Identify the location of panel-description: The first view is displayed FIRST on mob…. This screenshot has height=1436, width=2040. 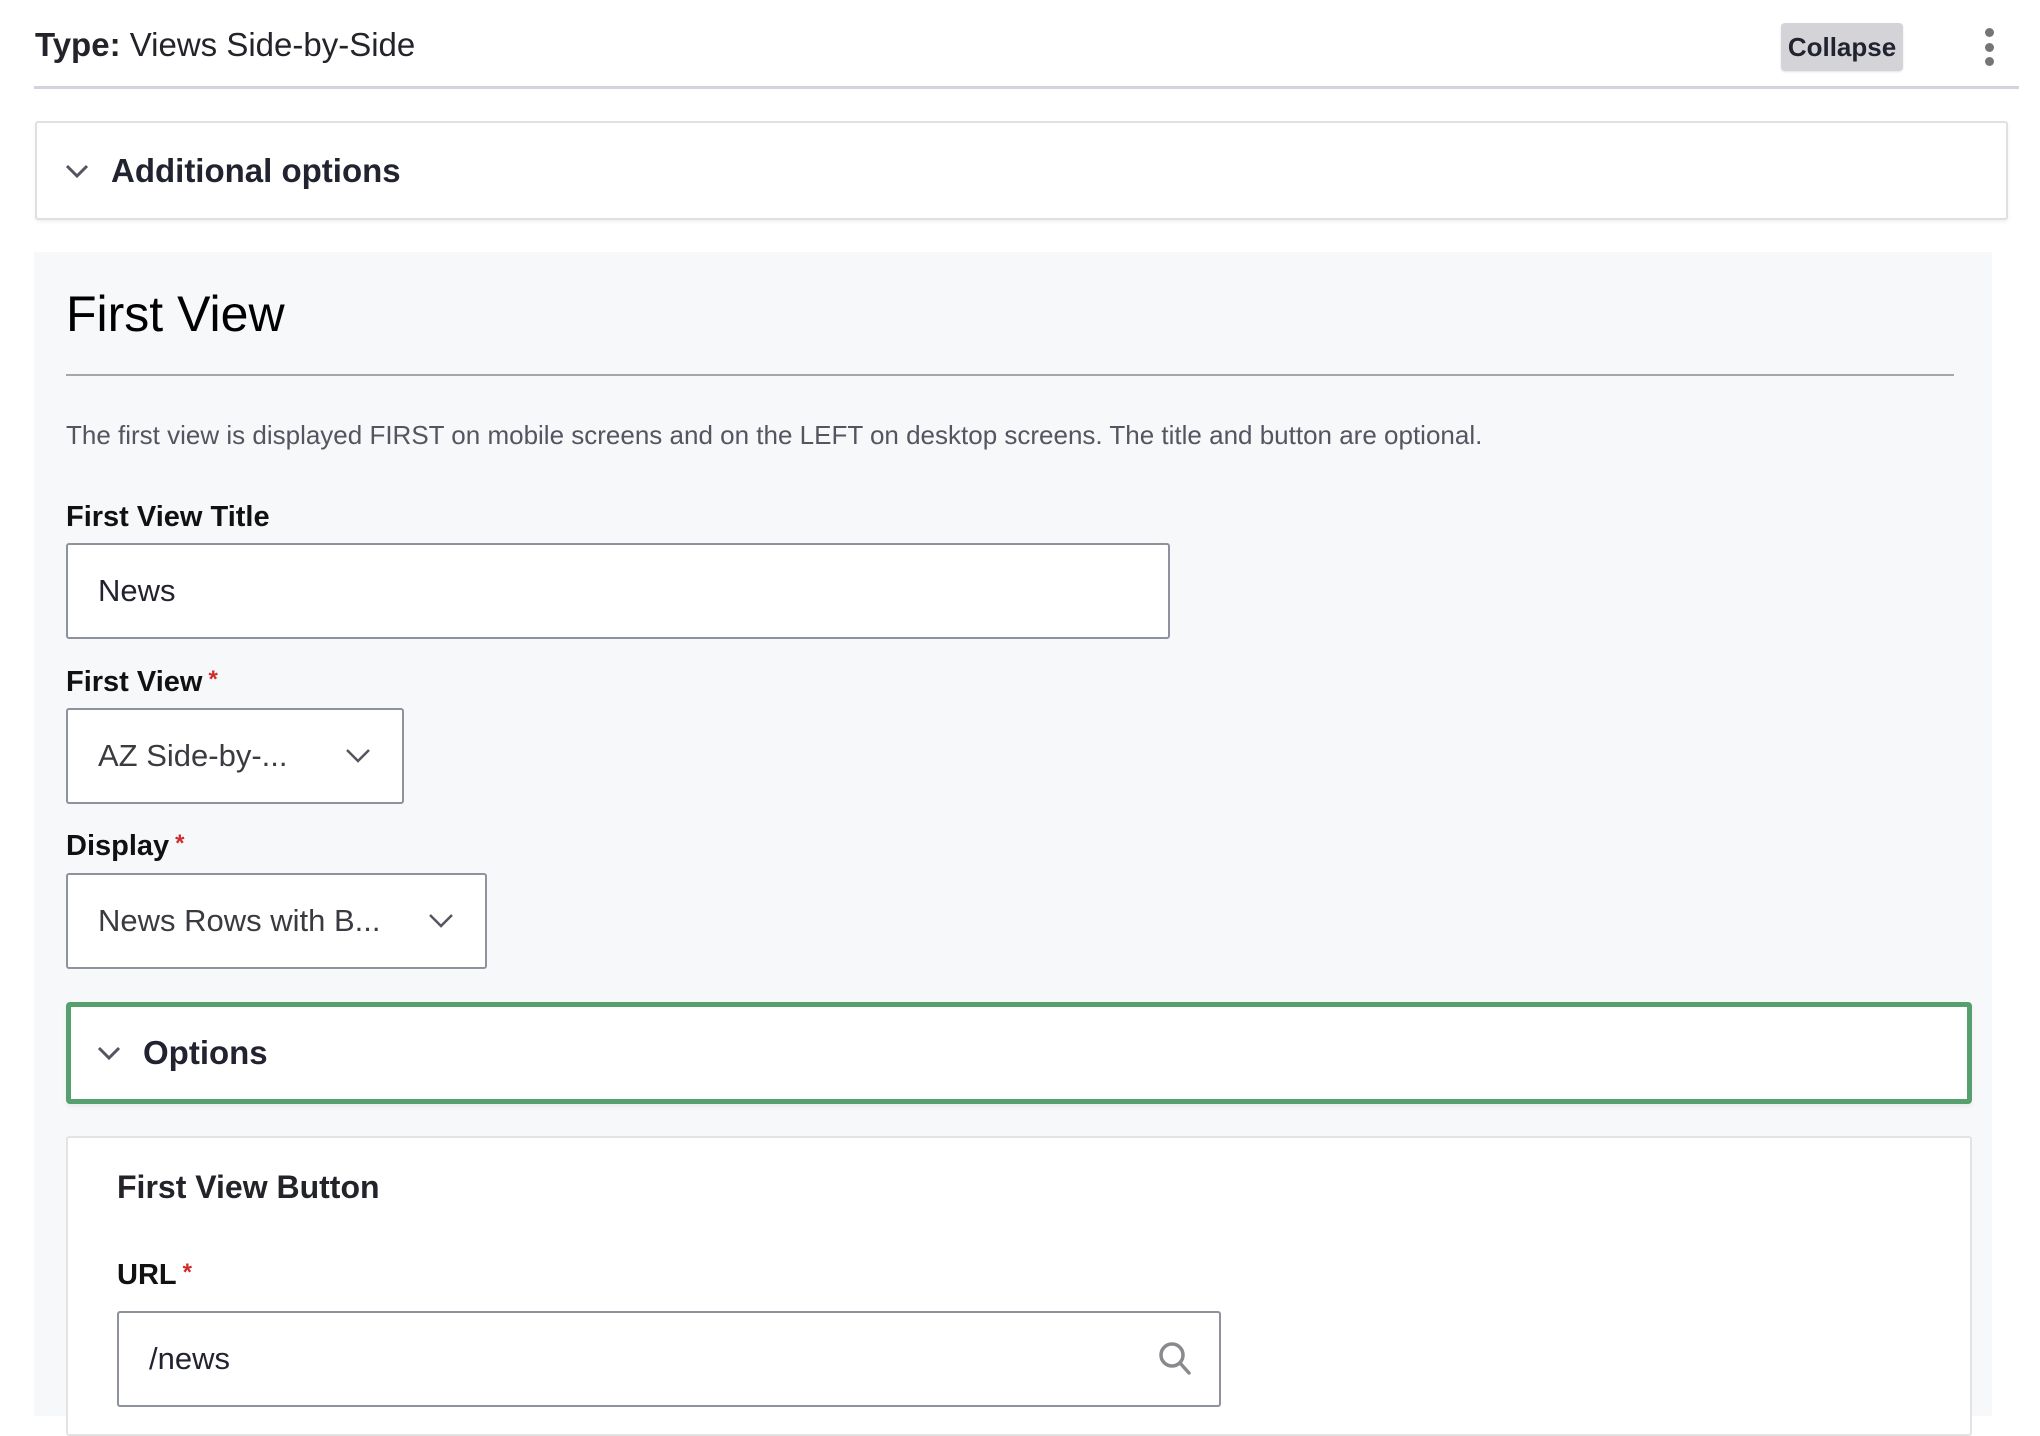
(774, 435).